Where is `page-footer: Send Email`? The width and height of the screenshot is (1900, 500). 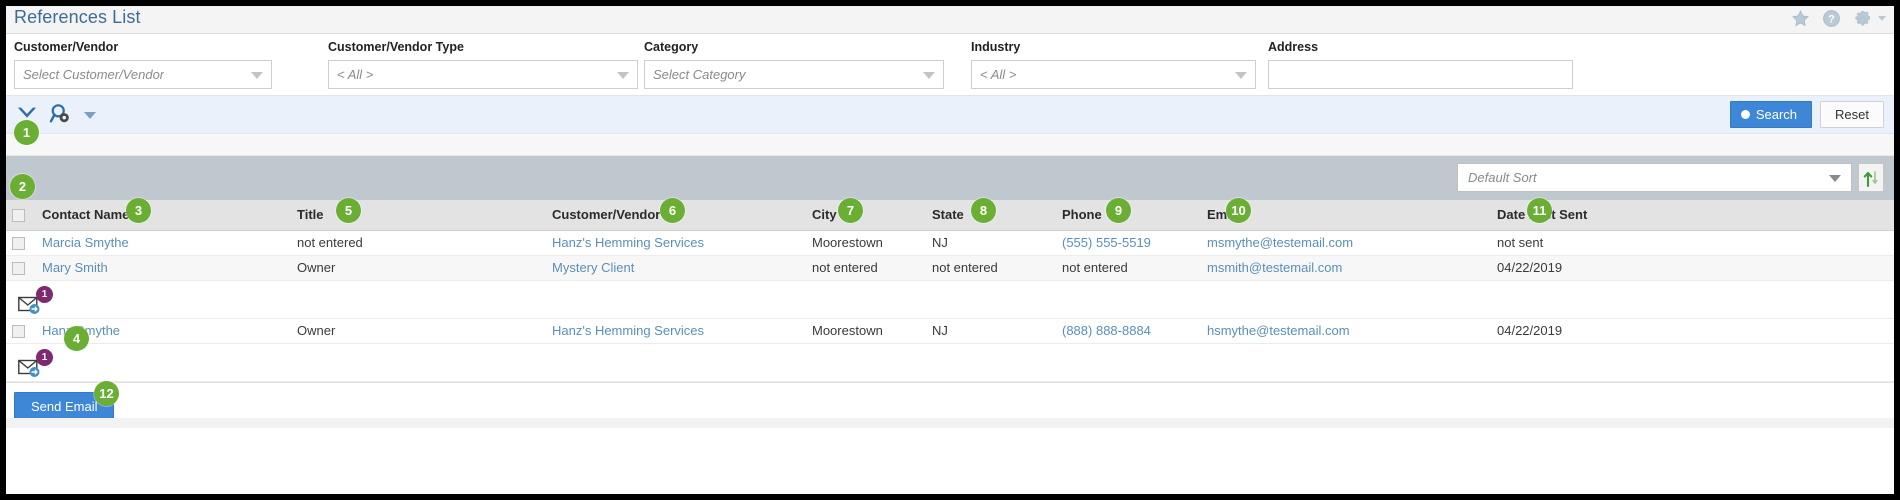
page-footer: Send Email is located at coordinates (950, 404).